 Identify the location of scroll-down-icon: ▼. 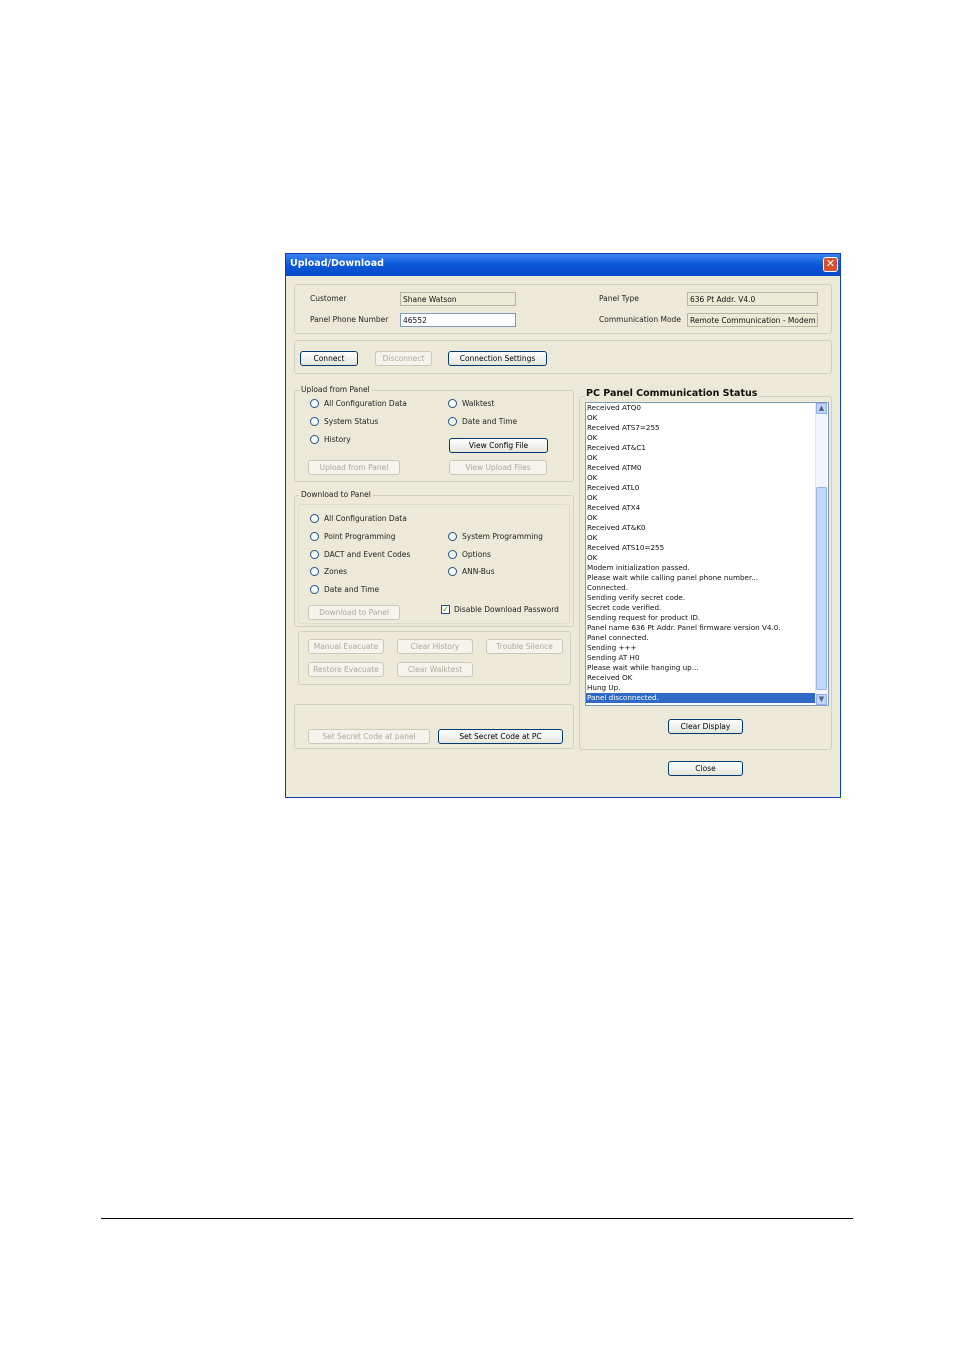
(821, 699).